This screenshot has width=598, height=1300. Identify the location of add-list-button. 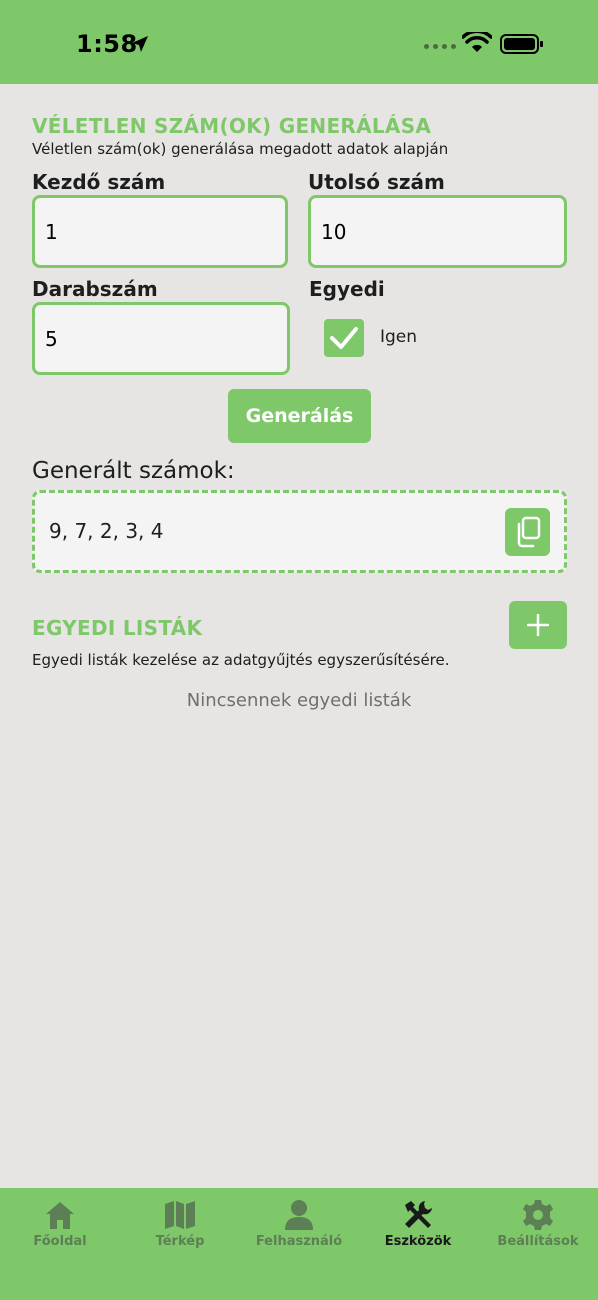
(538, 625).